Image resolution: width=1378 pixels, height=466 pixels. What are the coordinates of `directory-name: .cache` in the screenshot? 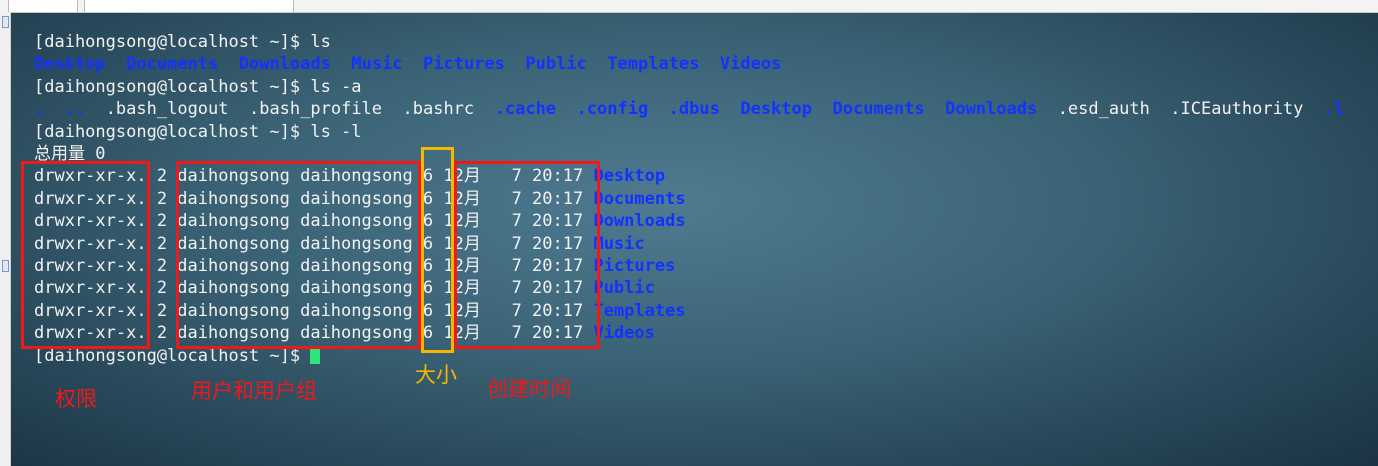 It's located at (525, 109).